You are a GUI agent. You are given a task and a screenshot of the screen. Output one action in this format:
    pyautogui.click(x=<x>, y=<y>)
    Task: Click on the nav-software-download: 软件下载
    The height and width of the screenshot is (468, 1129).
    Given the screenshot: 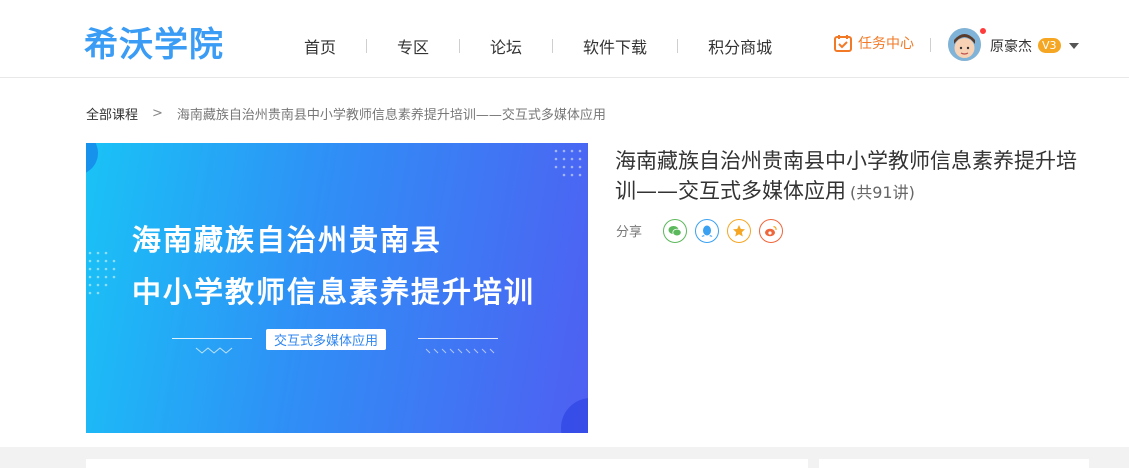 What is the action you would take?
    pyautogui.click(x=615, y=46)
    